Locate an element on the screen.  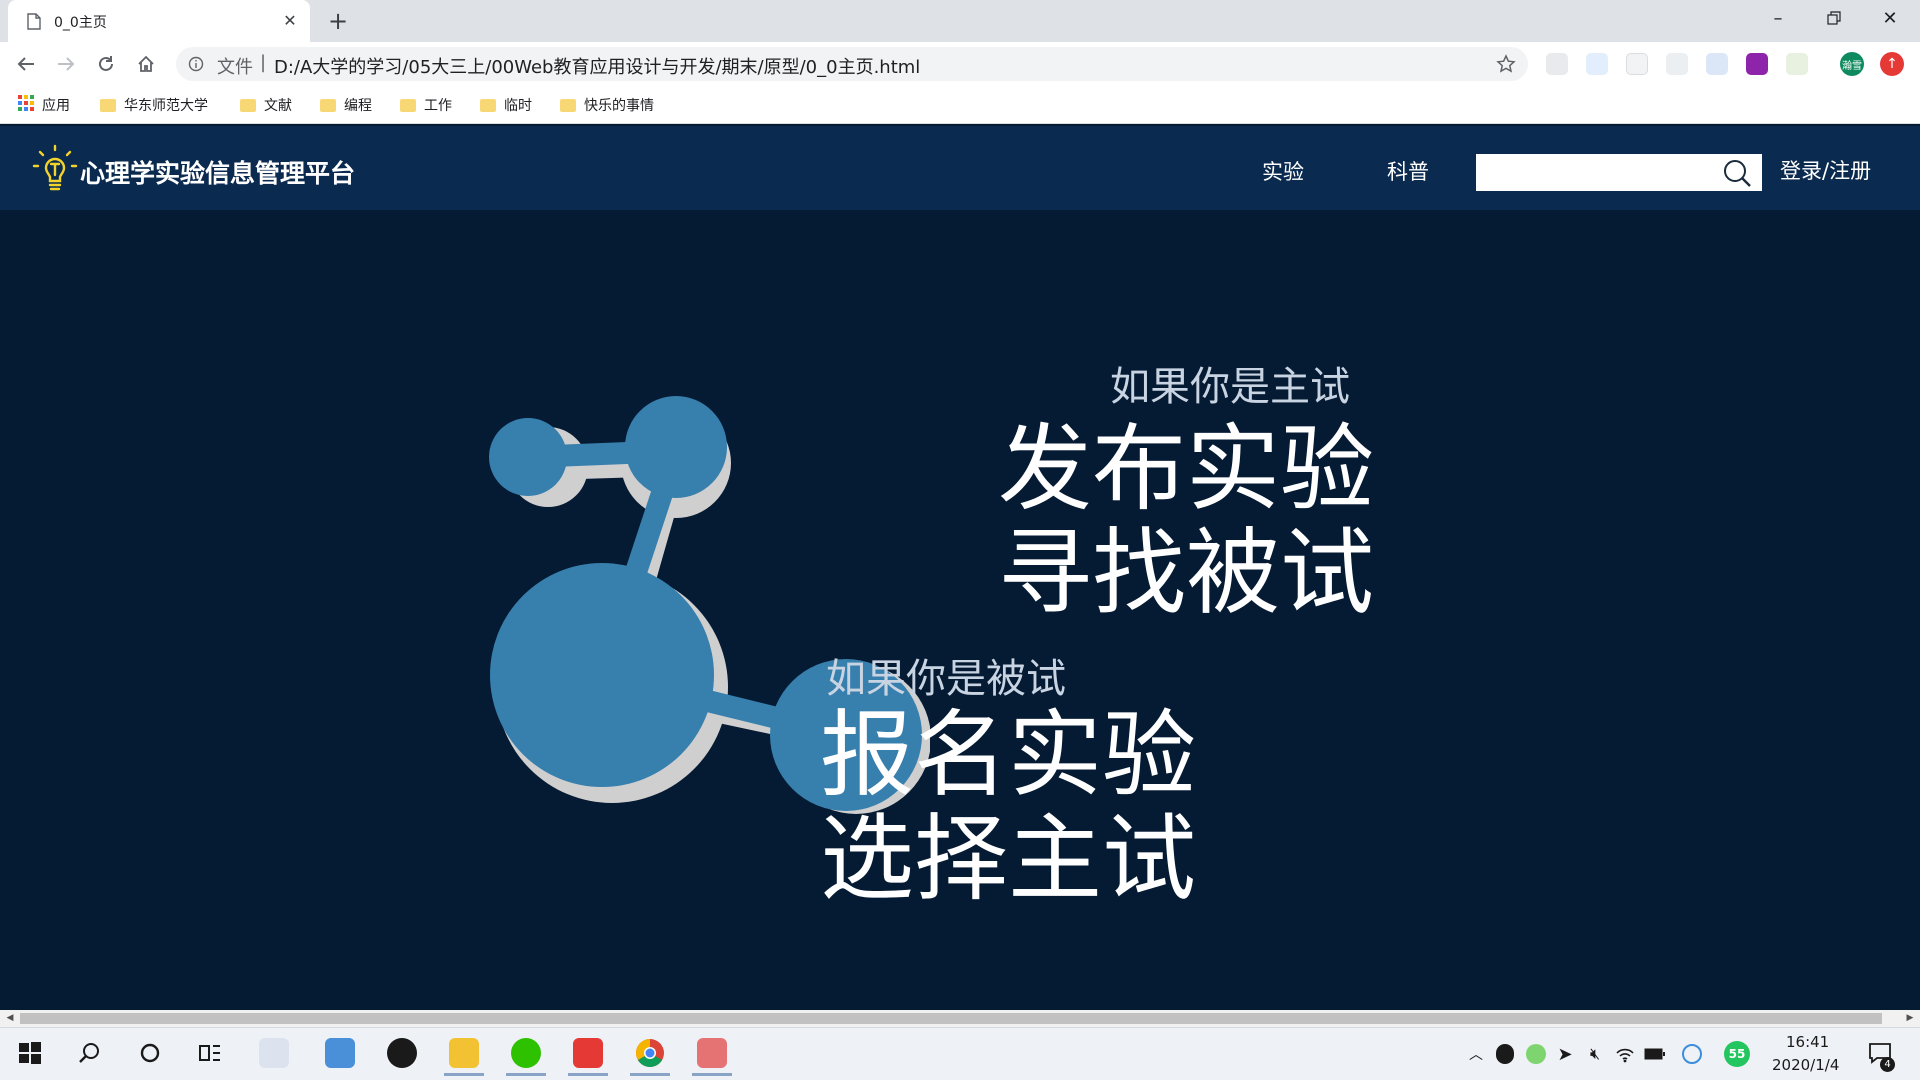
bookmark-folder: 编程 is located at coordinates (346, 105).